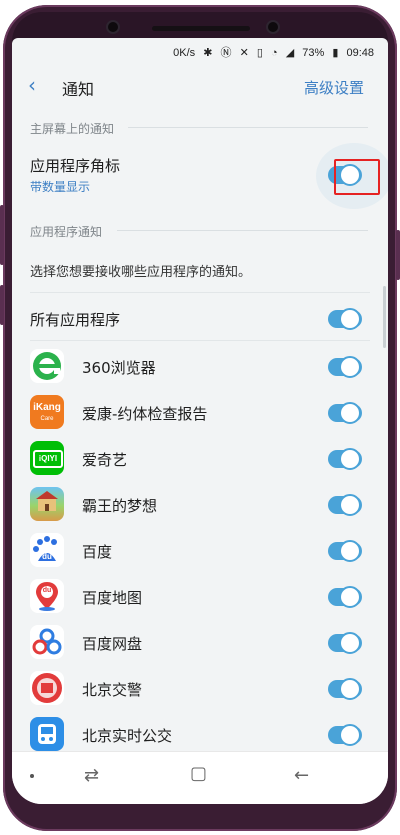 The width and height of the screenshot is (400, 835). Describe the element at coordinates (200, 597) in the screenshot. I see `list-item: du 百度地图` at that location.